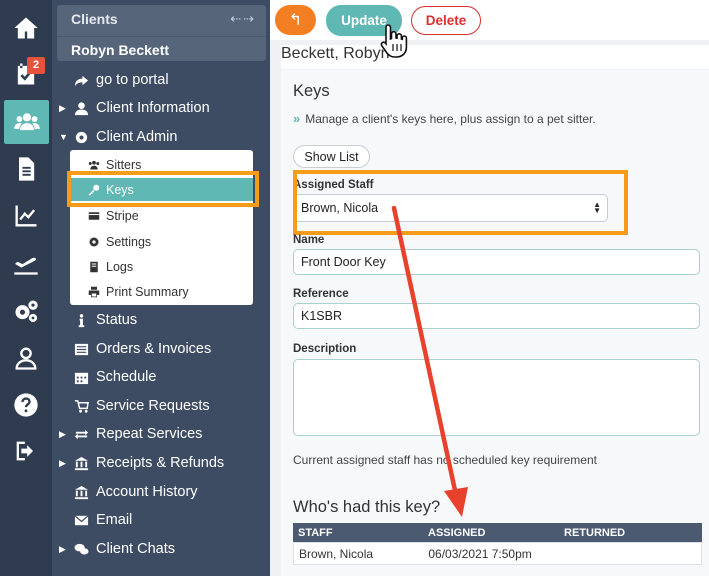 The image size is (709, 576). What do you see at coordinates (495, 57) in the screenshot?
I see `page-title: Beckett, Robyn` at bounding box center [495, 57].